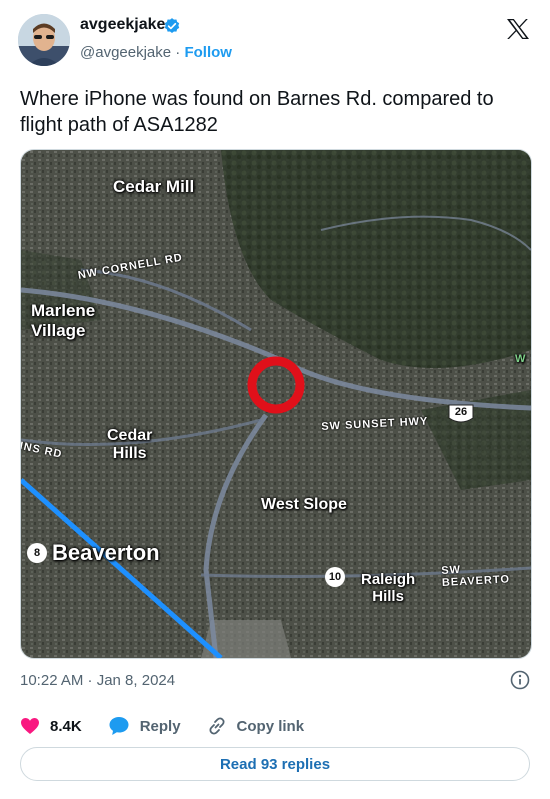 This screenshot has width=550, height=799. Describe the element at coordinates (160, 726) in the screenshot. I see `reply-label: Reply` at that location.